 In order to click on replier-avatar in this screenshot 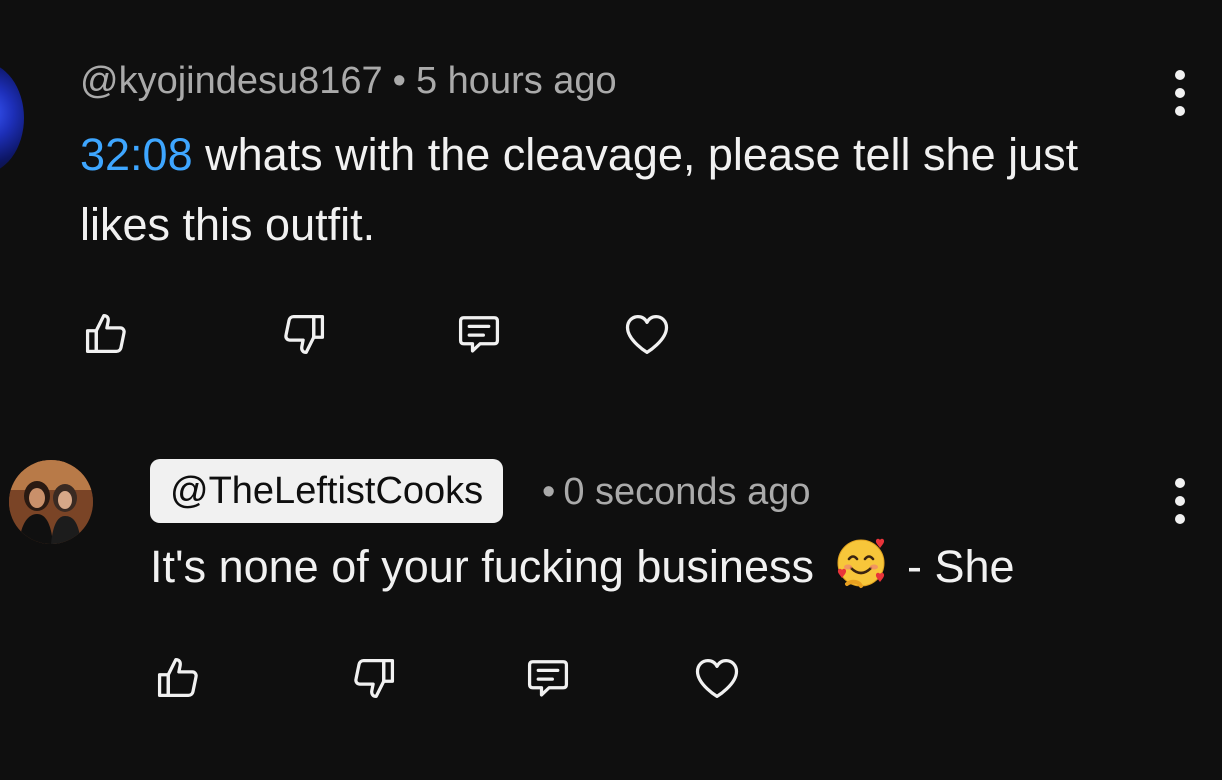, I will do `click(51, 502)`.